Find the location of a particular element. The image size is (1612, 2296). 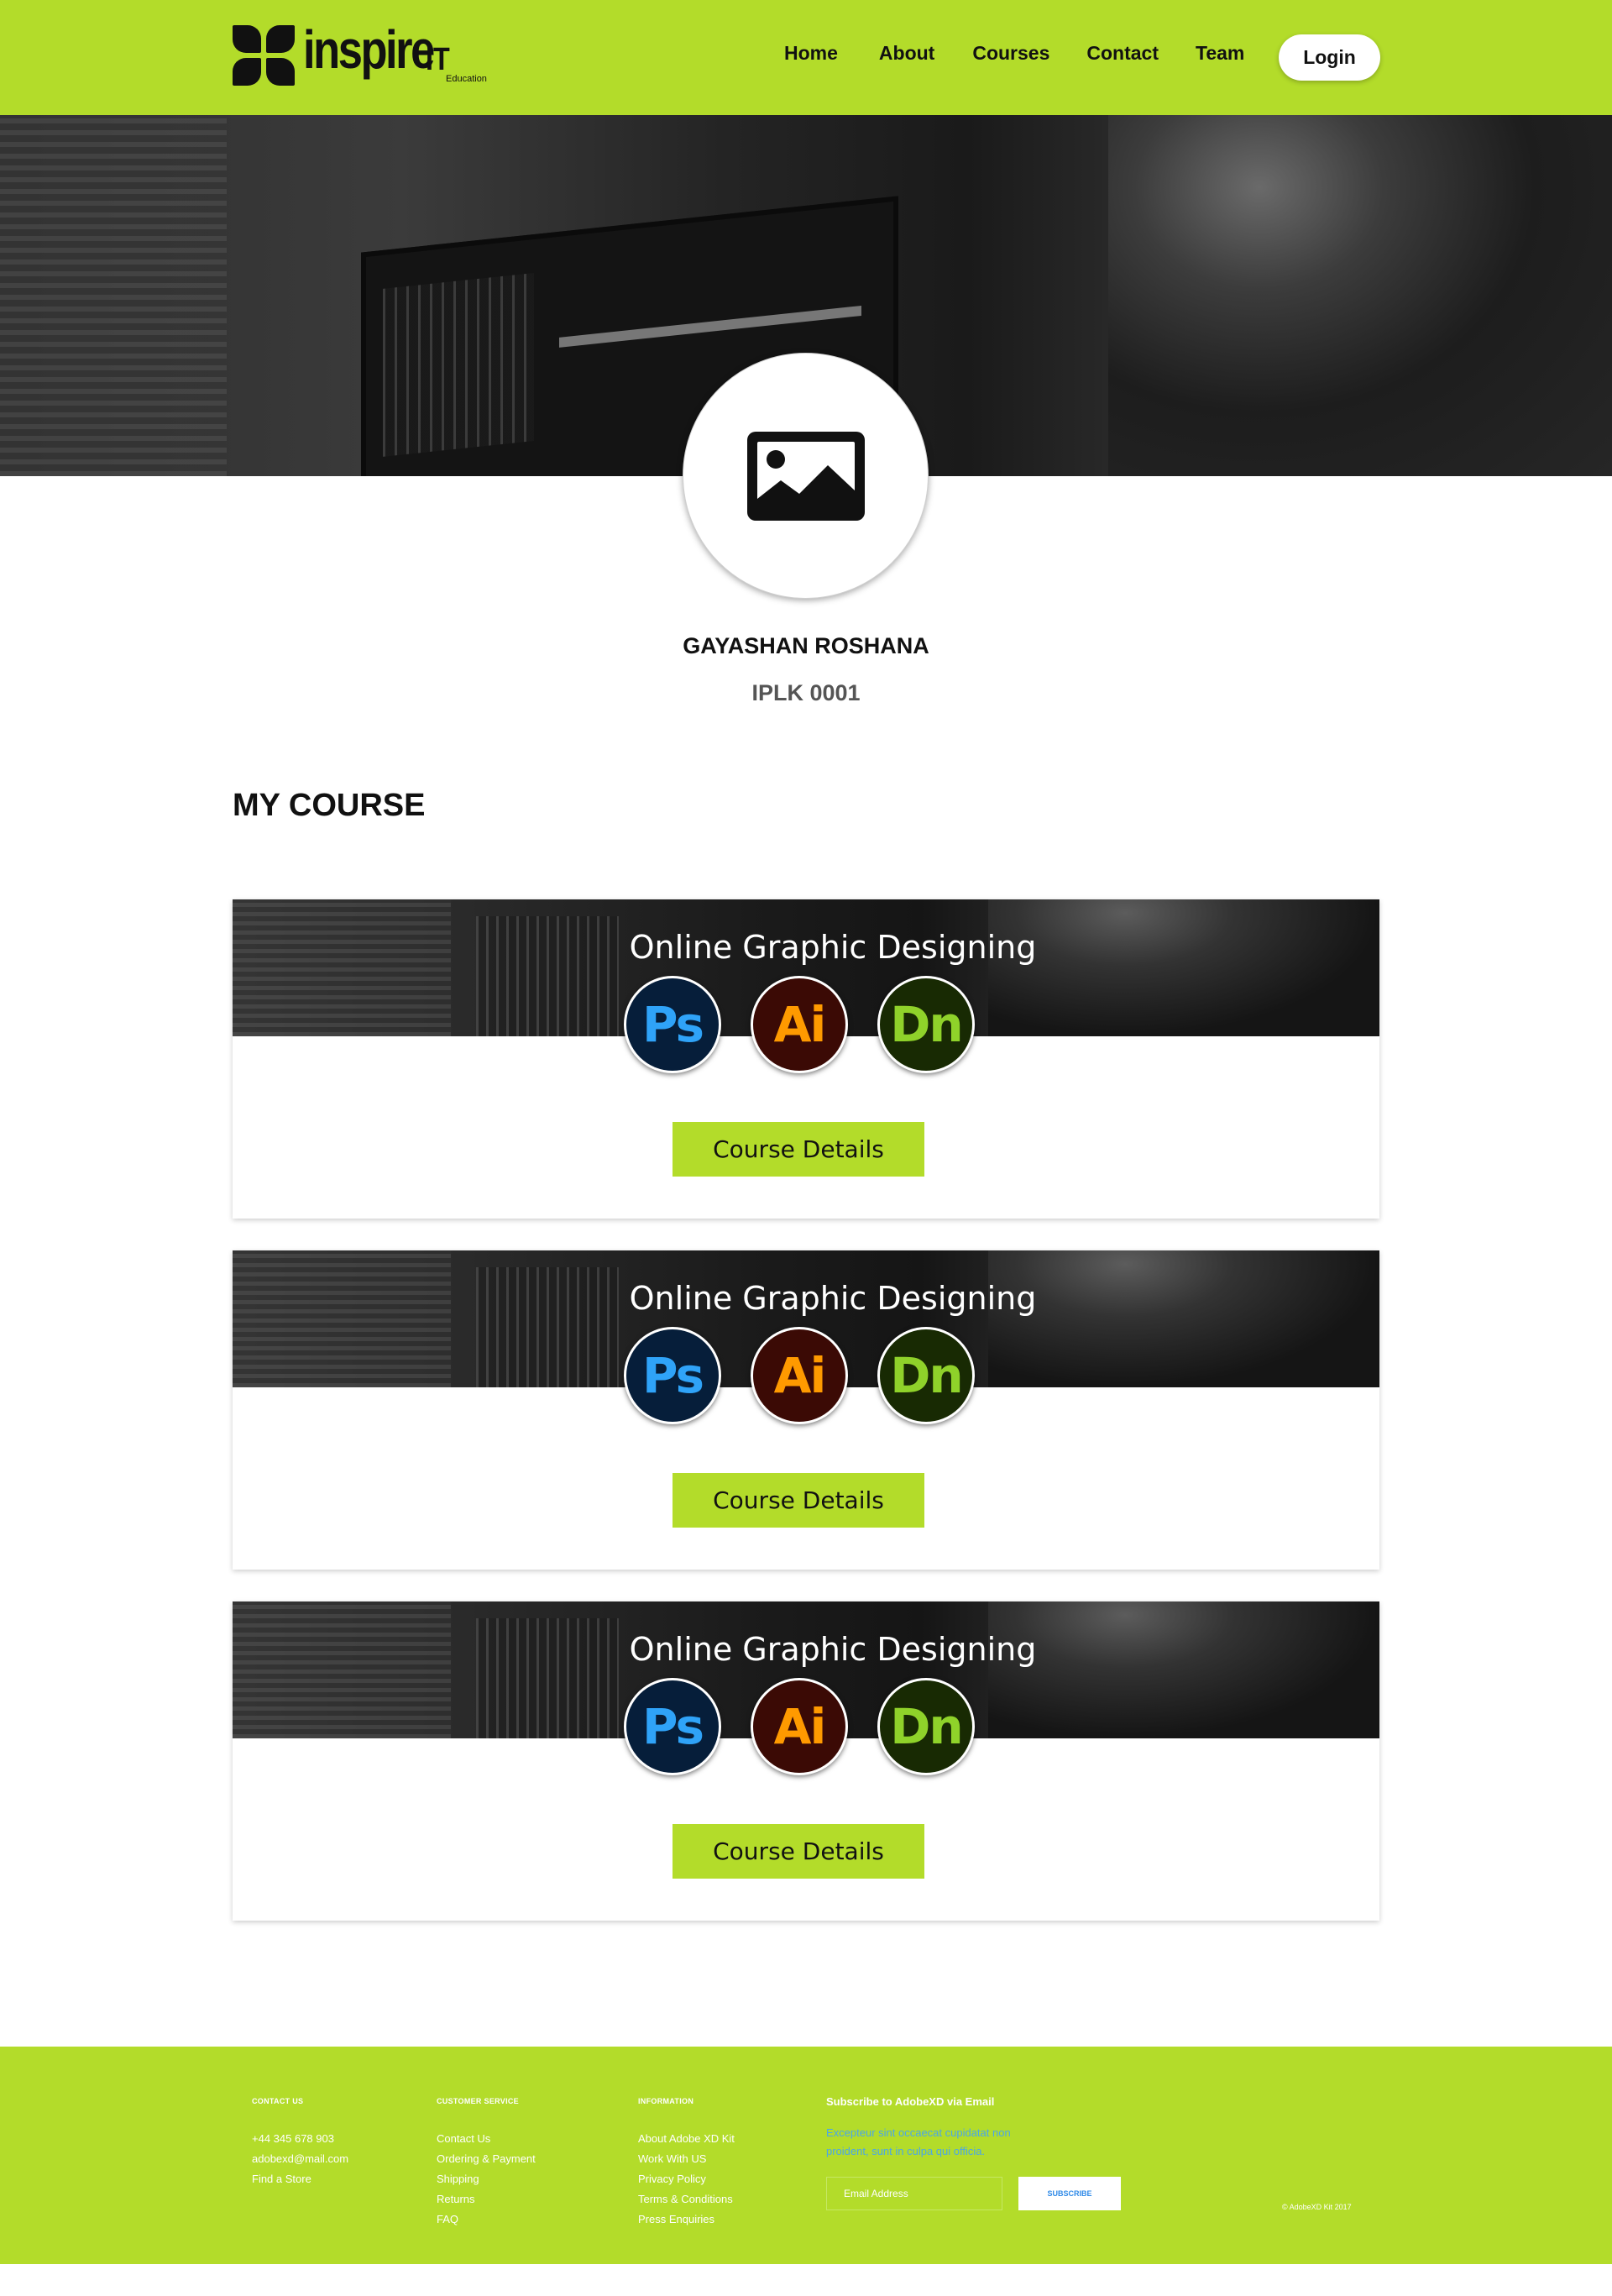

footer-email-link: adobexd@mail.com is located at coordinates (300, 2159).